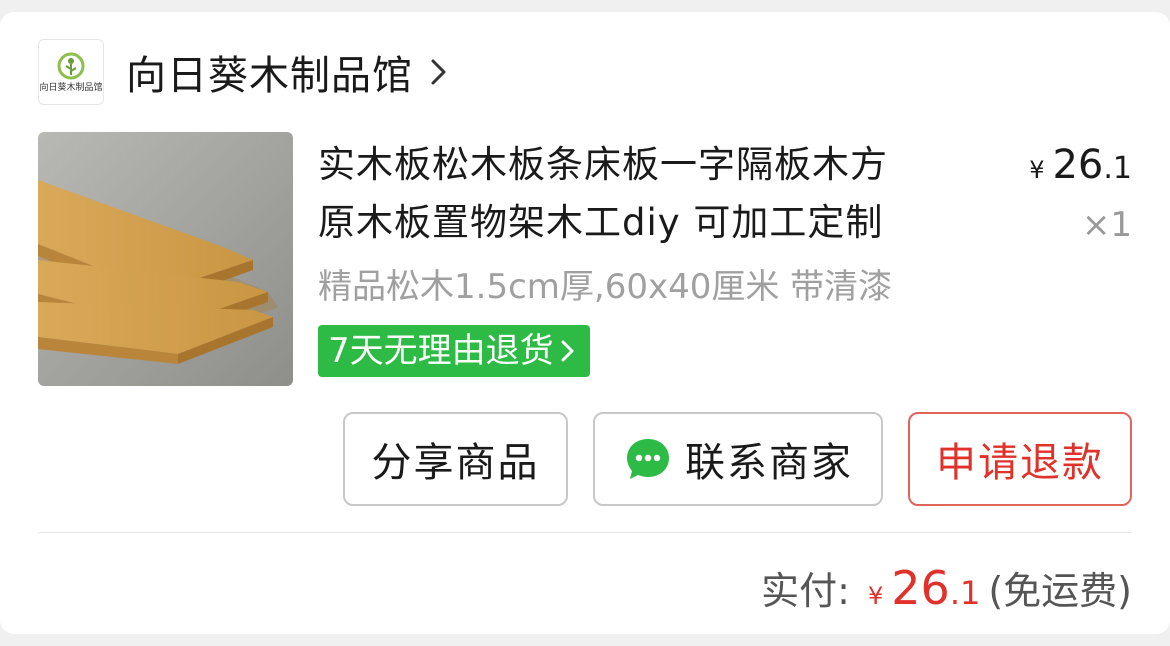 The height and width of the screenshot is (646, 1170). I want to click on return-policy-label: 7天无理由退货, so click(441, 351).